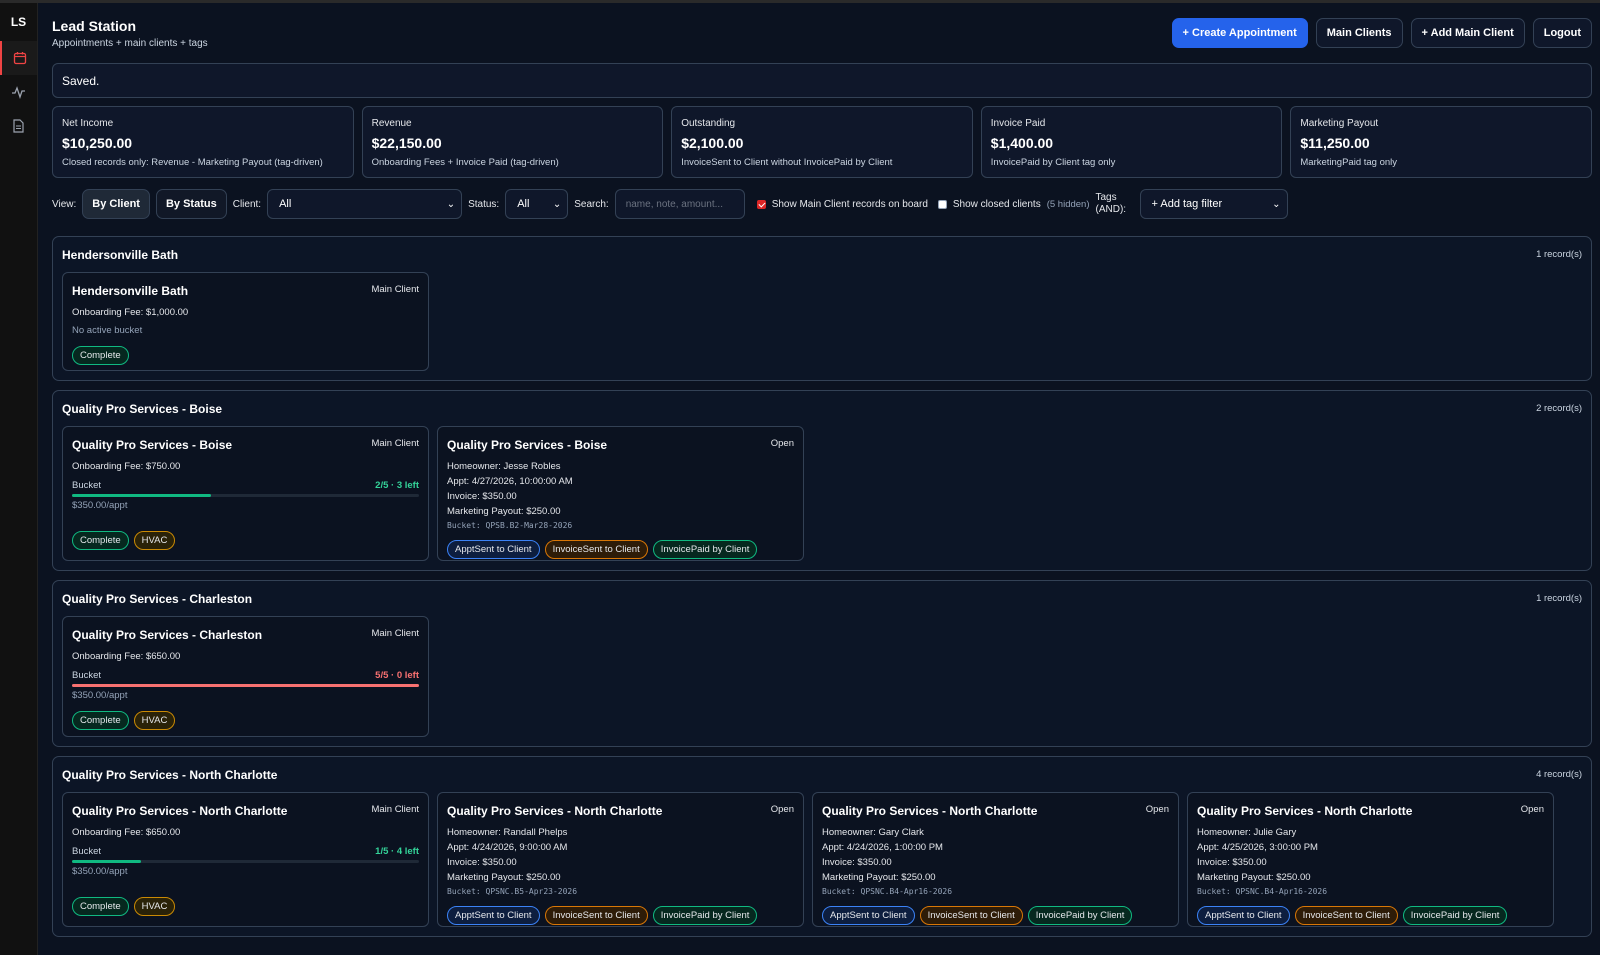 This screenshot has height=955, width=1600. I want to click on client-select: All ⌄, so click(365, 204).